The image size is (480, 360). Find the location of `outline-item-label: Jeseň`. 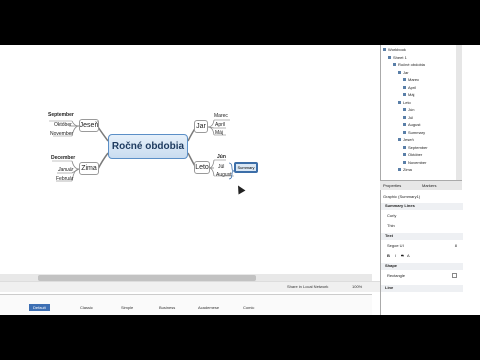

outline-item-label: Jeseň is located at coordinates (408, 139).